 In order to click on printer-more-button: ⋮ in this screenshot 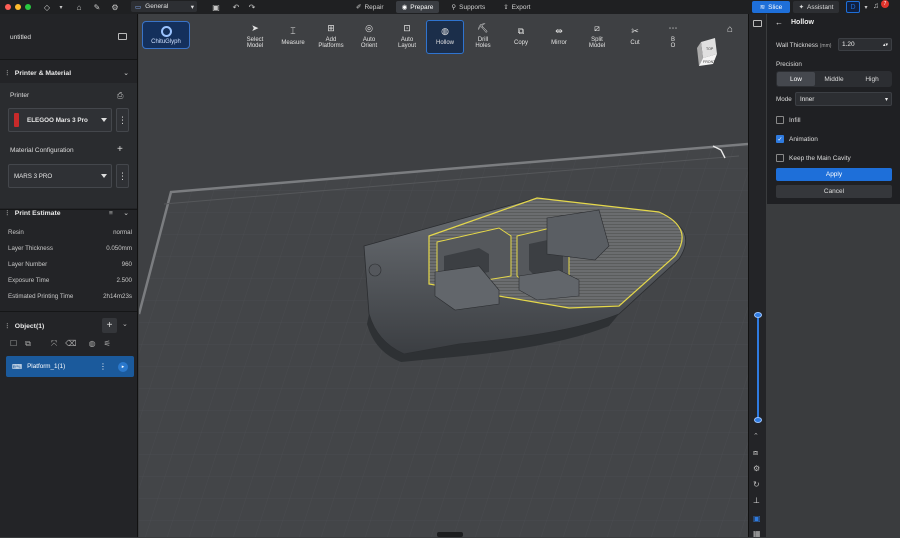, I will do `click(122, 120)`.